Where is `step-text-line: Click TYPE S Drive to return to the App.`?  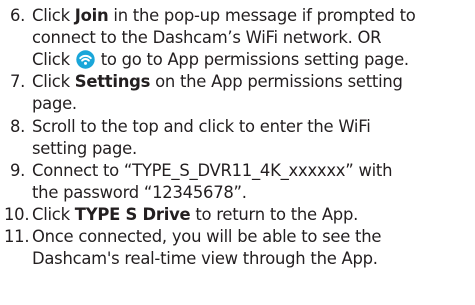
step-text-line: Click TYPE S Drive to return to the App. is located at coordinates (195, 215).